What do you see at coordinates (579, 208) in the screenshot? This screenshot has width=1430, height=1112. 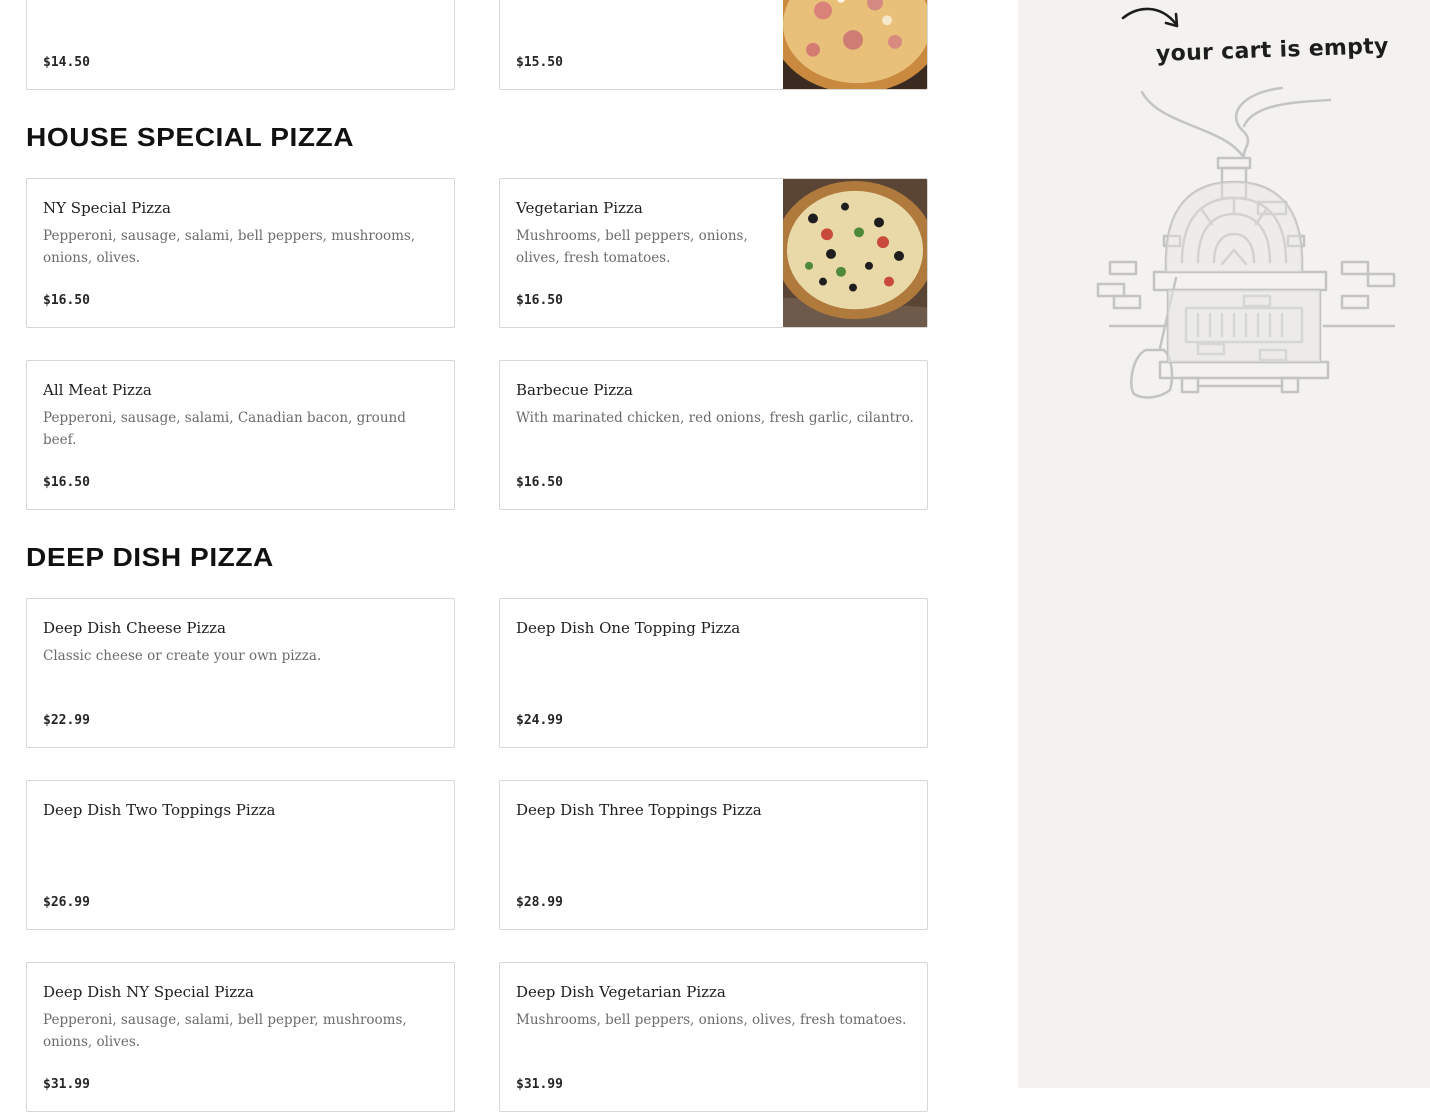 I see `item-name: Vegetarian Pizza` at bounding box center [579, 208].